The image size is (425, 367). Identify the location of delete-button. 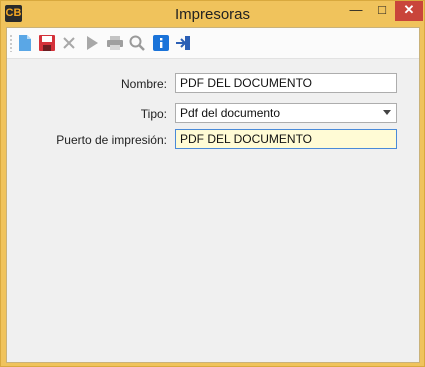
(69, 43).